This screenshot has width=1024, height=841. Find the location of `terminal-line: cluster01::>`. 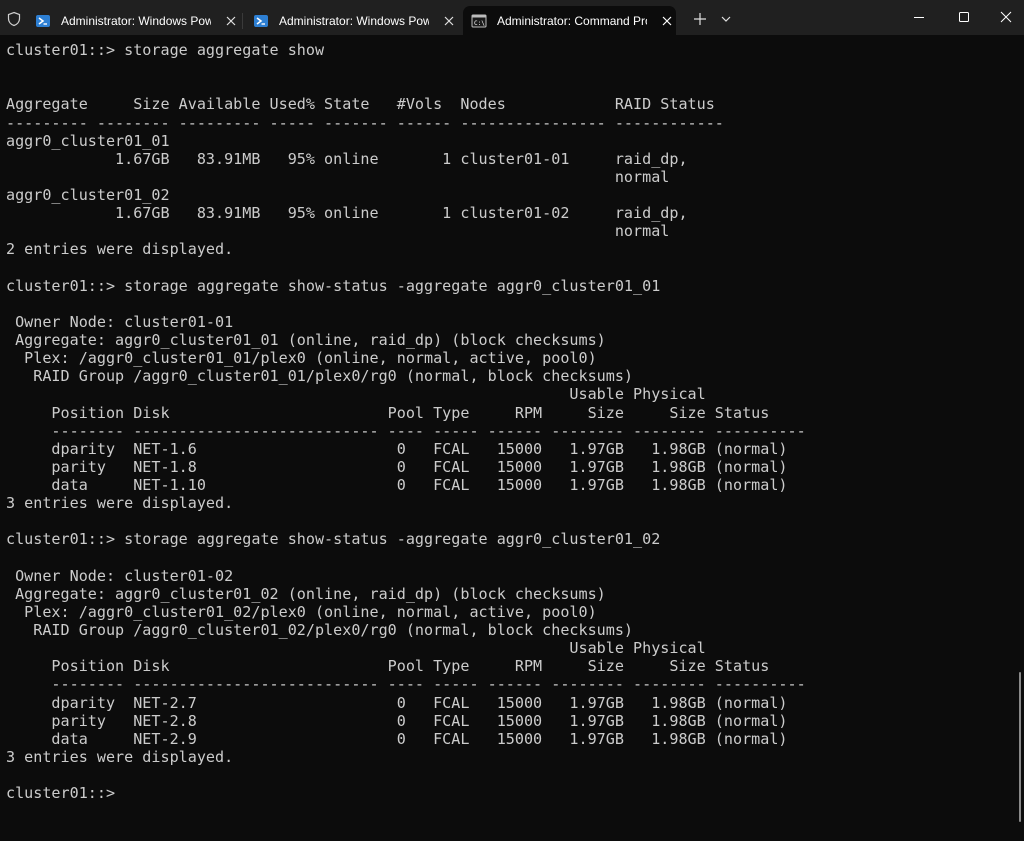

terminal-line: cluster01::> is located at coordinates (65, 793).